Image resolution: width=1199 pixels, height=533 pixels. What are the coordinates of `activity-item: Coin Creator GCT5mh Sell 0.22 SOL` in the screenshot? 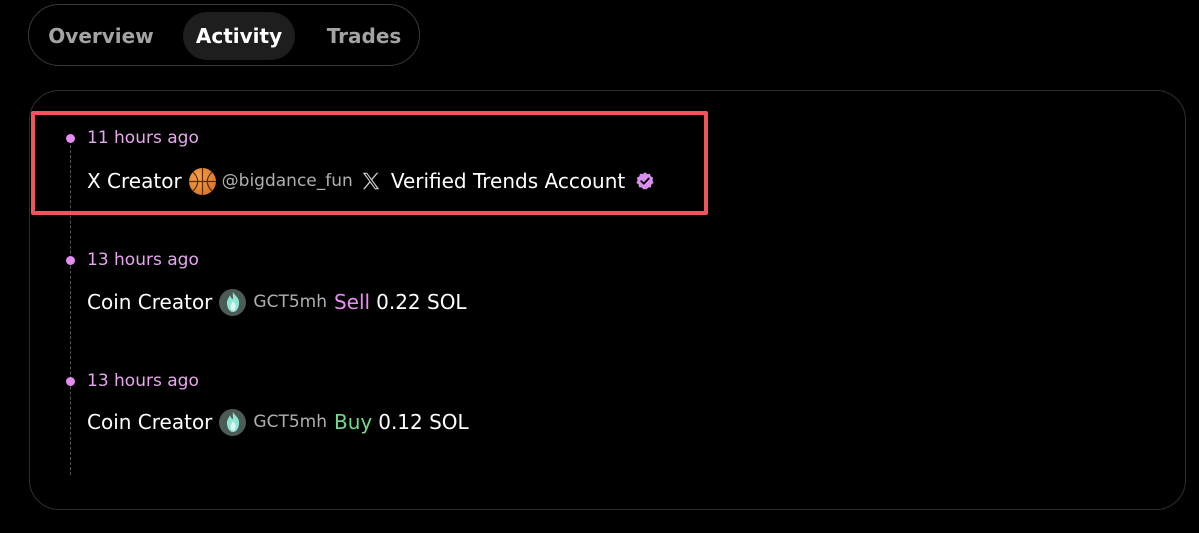 It's located at (277, 302).